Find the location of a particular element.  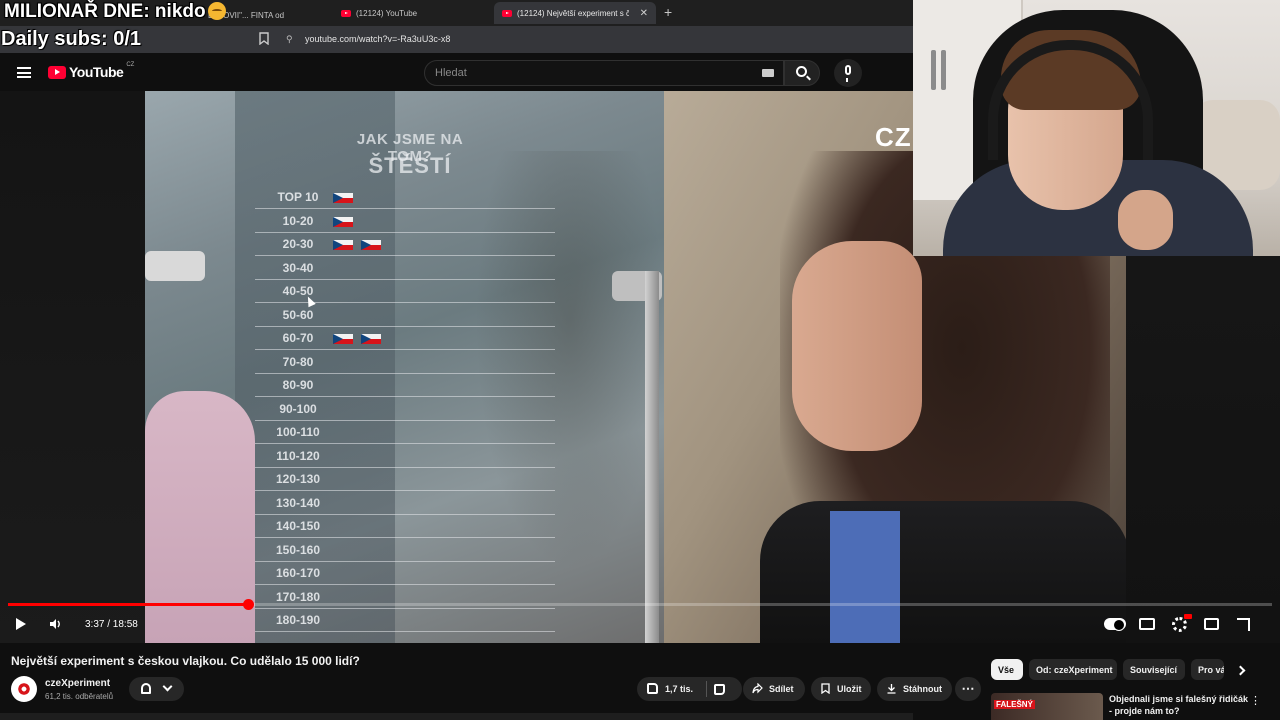

board-row-label: 160-170 is located at coordinates (298, 573).